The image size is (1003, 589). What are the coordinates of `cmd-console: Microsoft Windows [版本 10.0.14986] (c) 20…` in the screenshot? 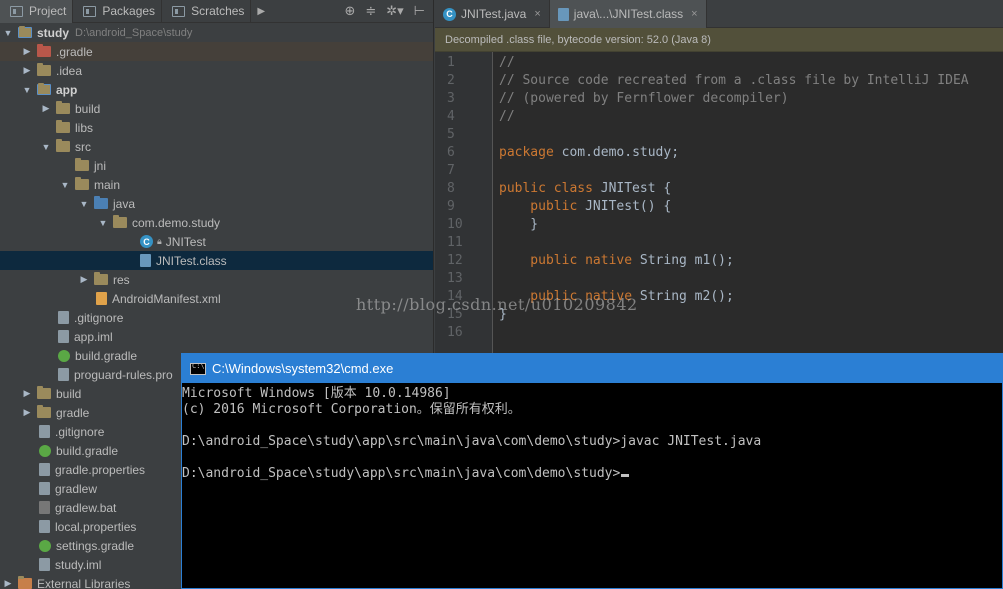 It's located at (592, 432).